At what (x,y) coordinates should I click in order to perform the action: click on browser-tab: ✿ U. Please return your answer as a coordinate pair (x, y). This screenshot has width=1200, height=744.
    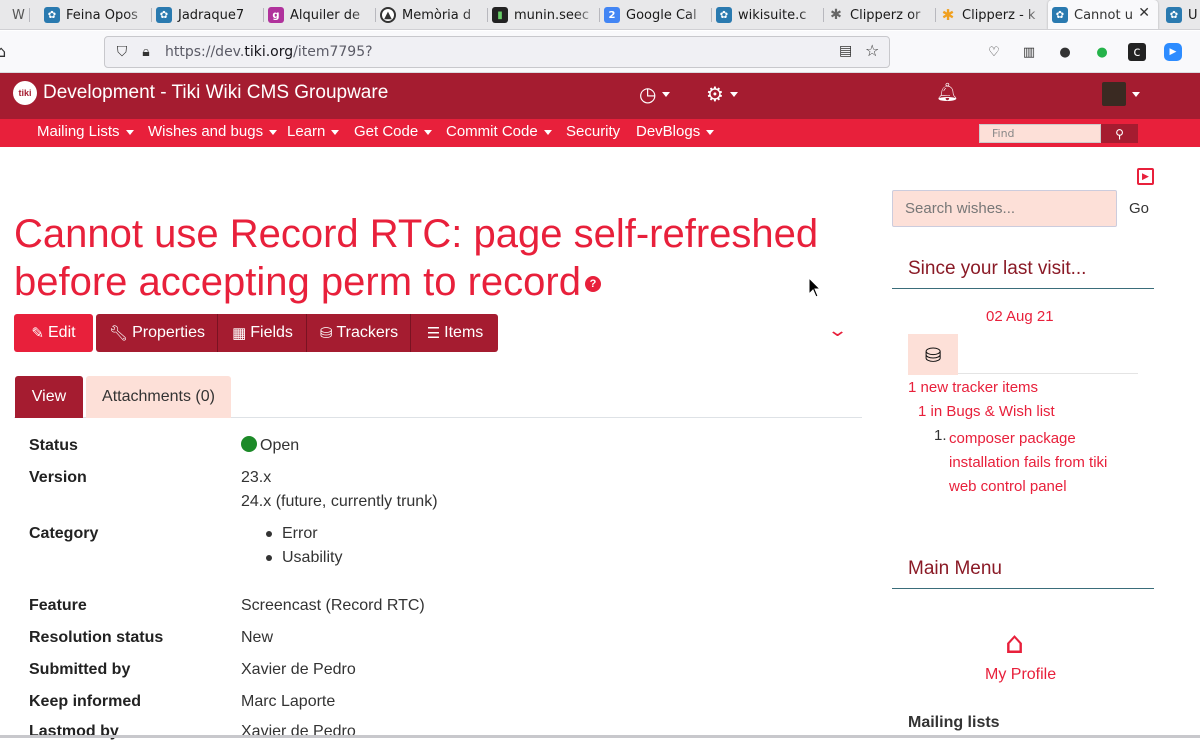
    Looking at the image, I should click on (1181, 14).